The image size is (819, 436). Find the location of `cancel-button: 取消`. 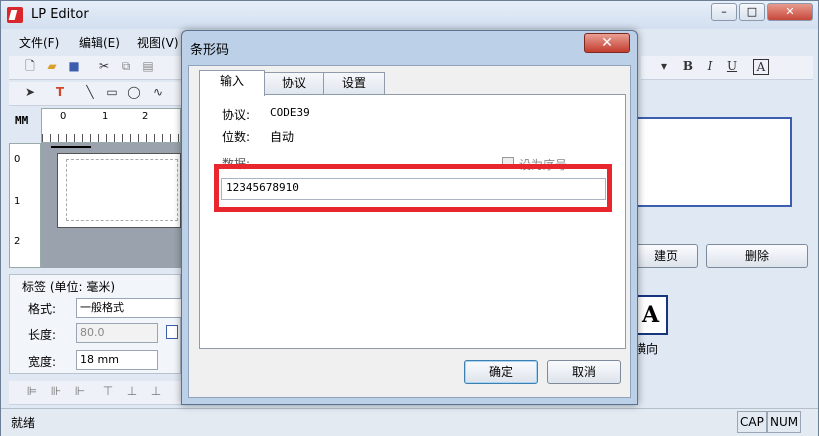

cancel-button: 取消 is located at coordinates (584, 372).